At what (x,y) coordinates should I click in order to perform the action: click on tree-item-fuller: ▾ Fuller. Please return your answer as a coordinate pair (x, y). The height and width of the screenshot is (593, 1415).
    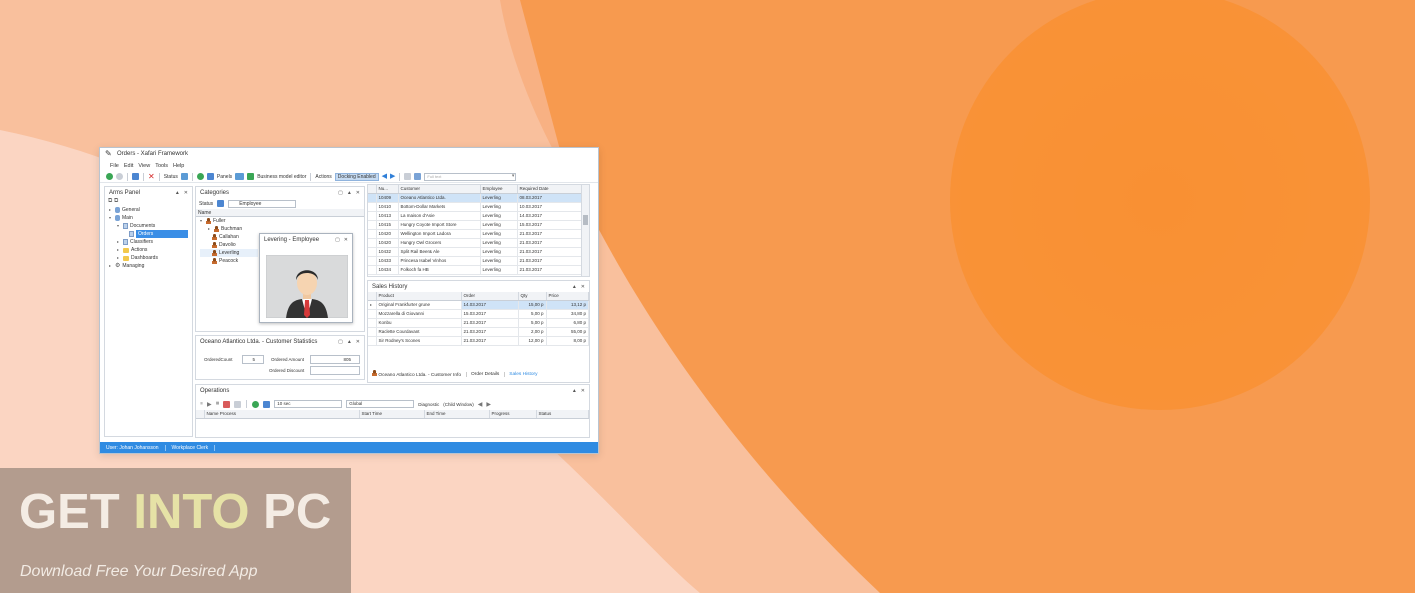
    Looking at the image, I should click on (282, 221).